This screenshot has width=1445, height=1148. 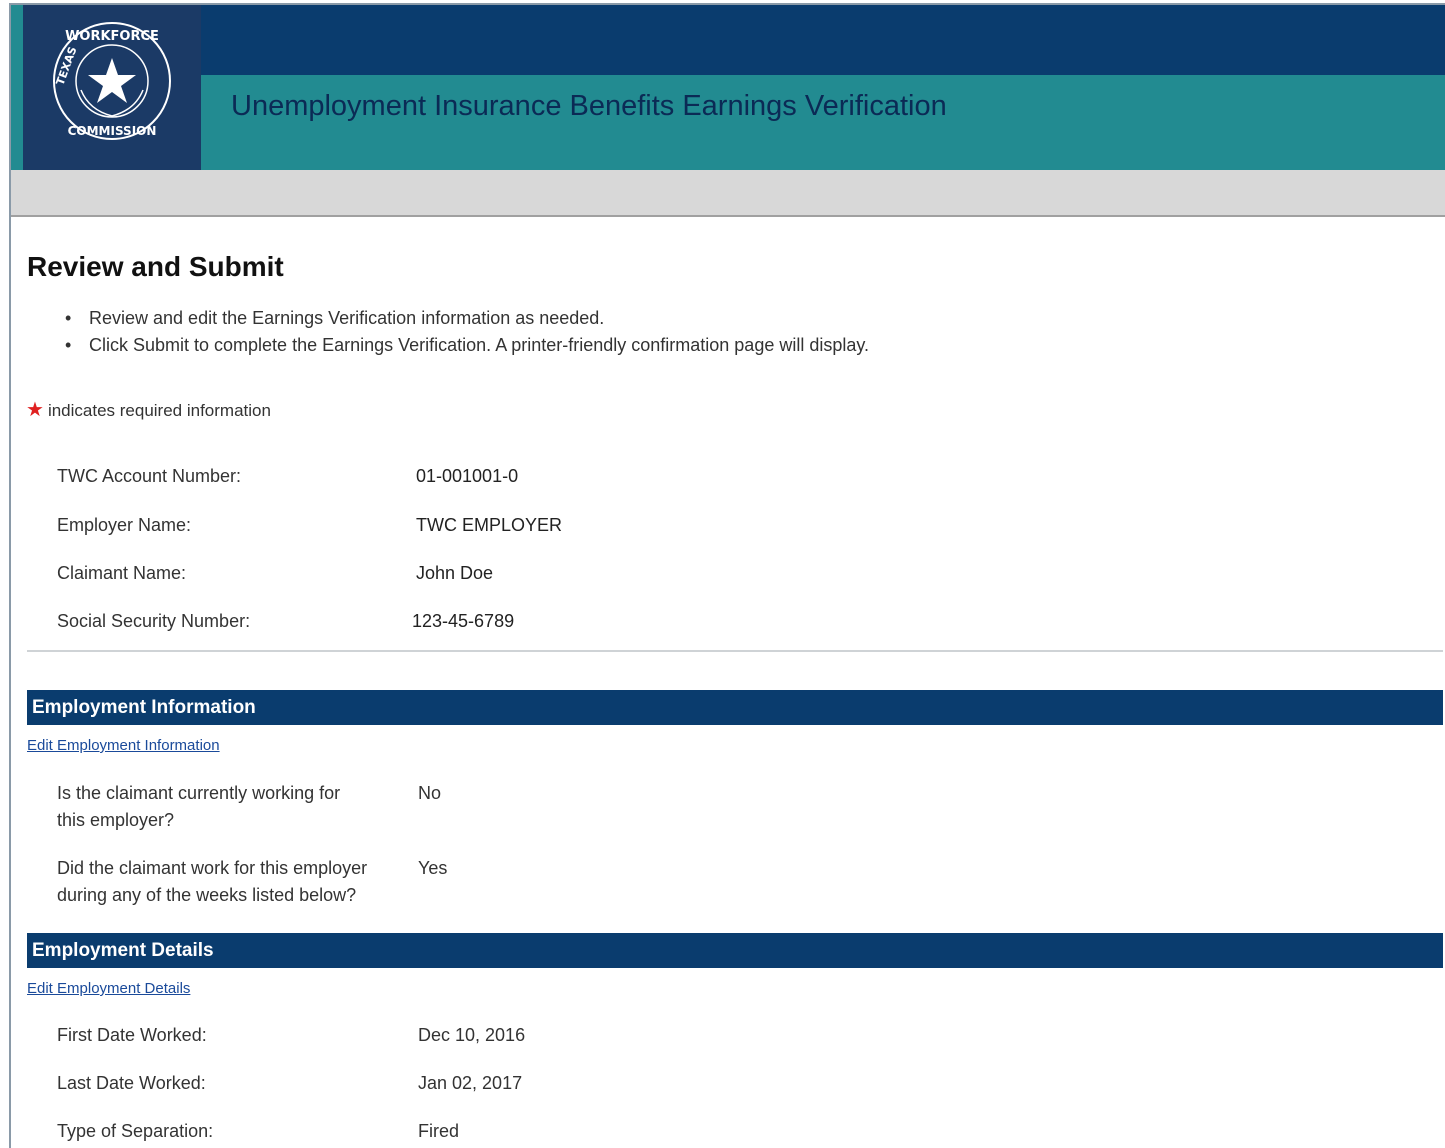 I want to click on section-divider, so click(x=735, y=651).